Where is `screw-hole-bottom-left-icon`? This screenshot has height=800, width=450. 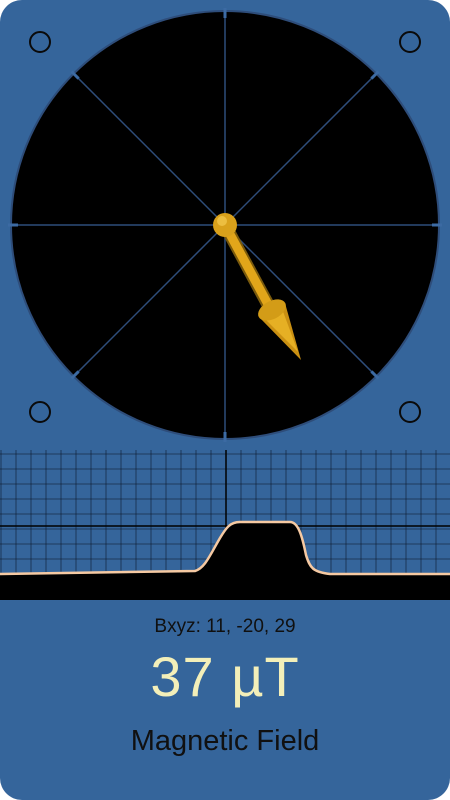 screw-hole-bottom-left-icon is located at coordinates (40, 412).